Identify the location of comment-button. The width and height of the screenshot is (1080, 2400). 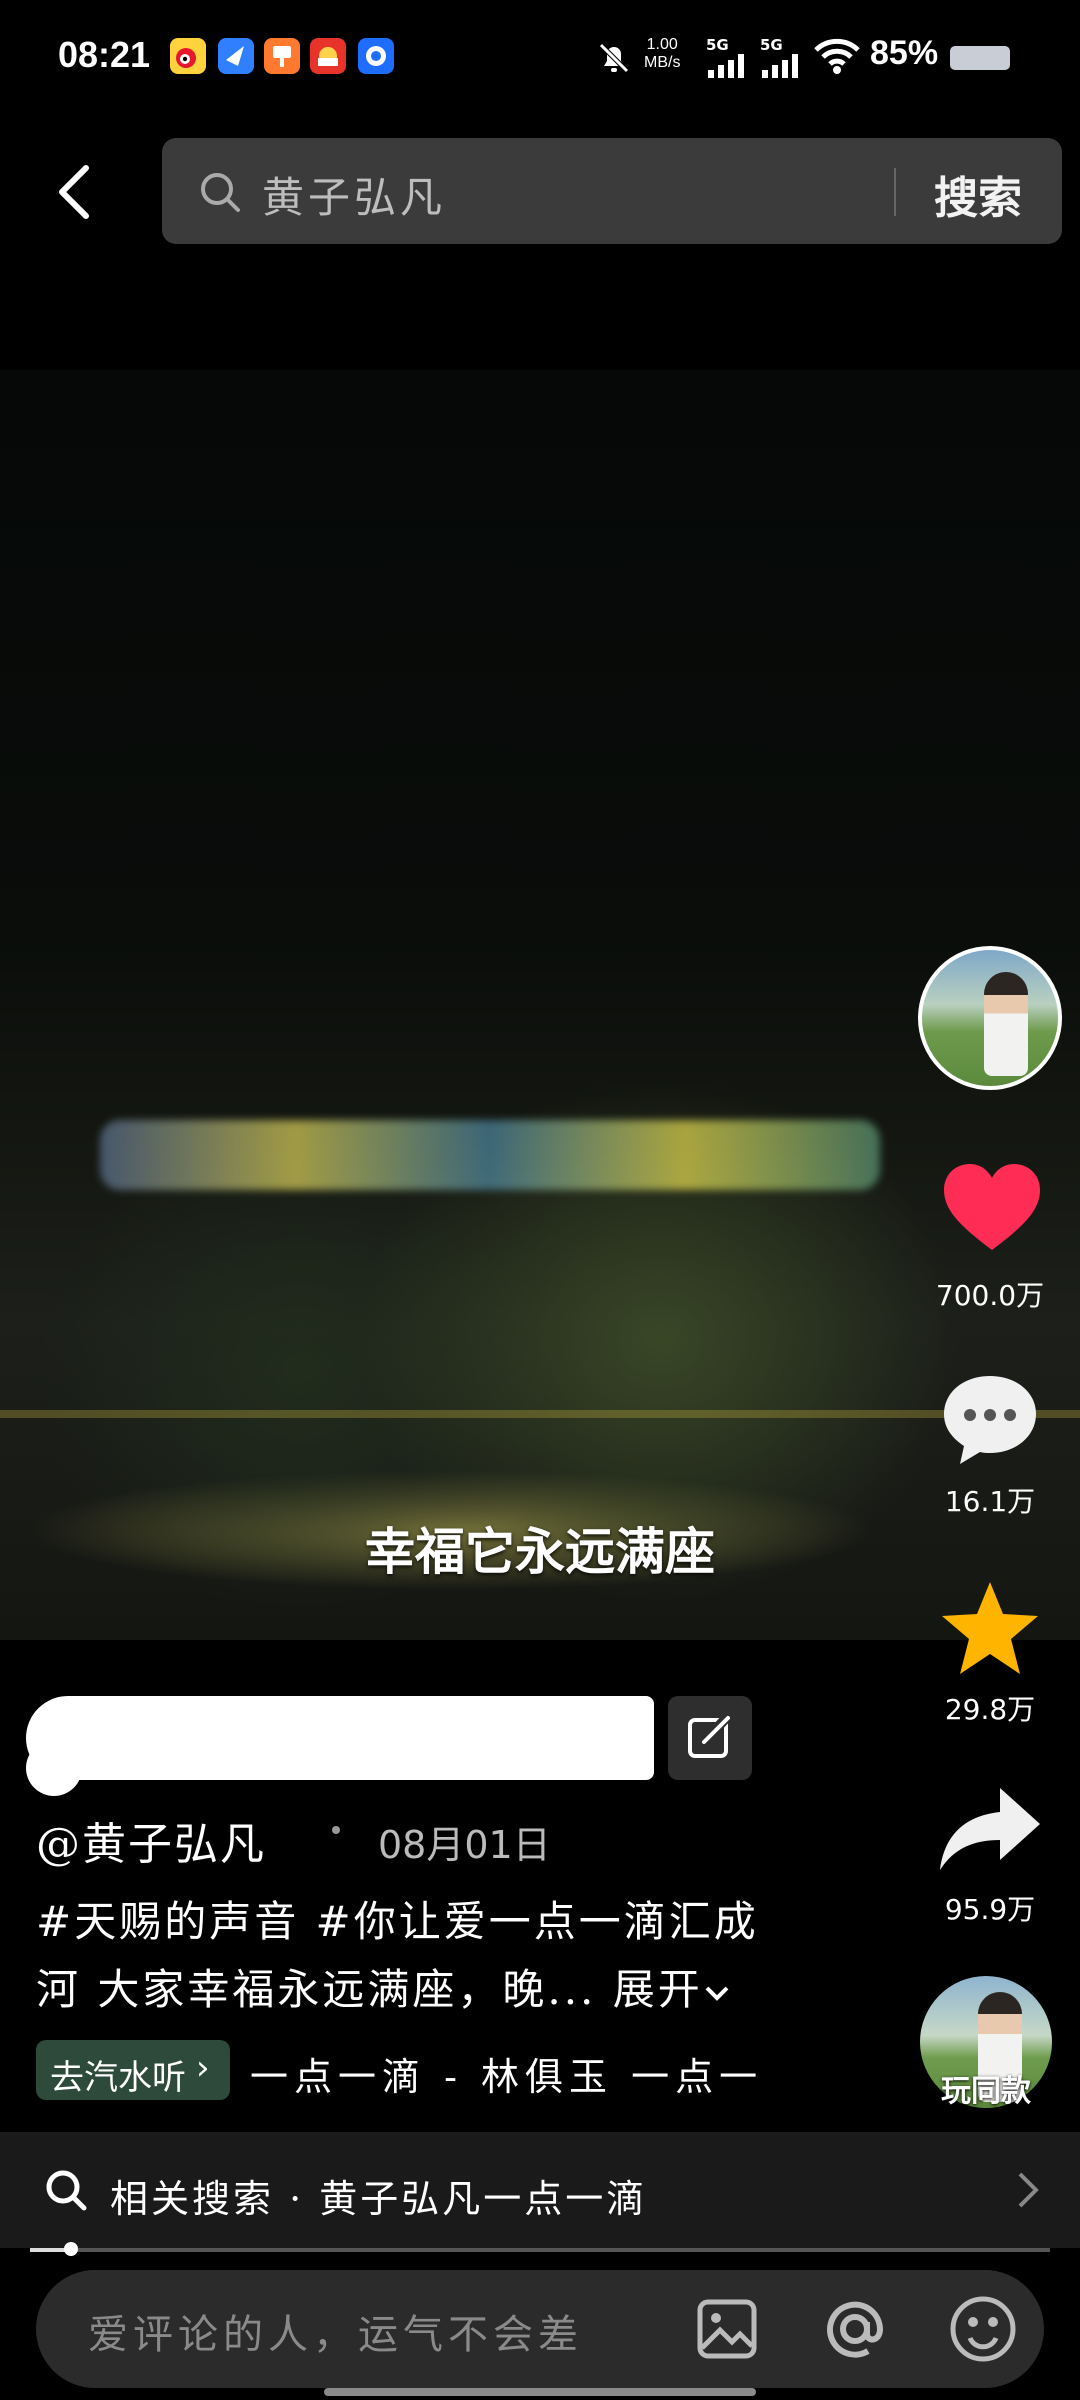
(990, 1422).